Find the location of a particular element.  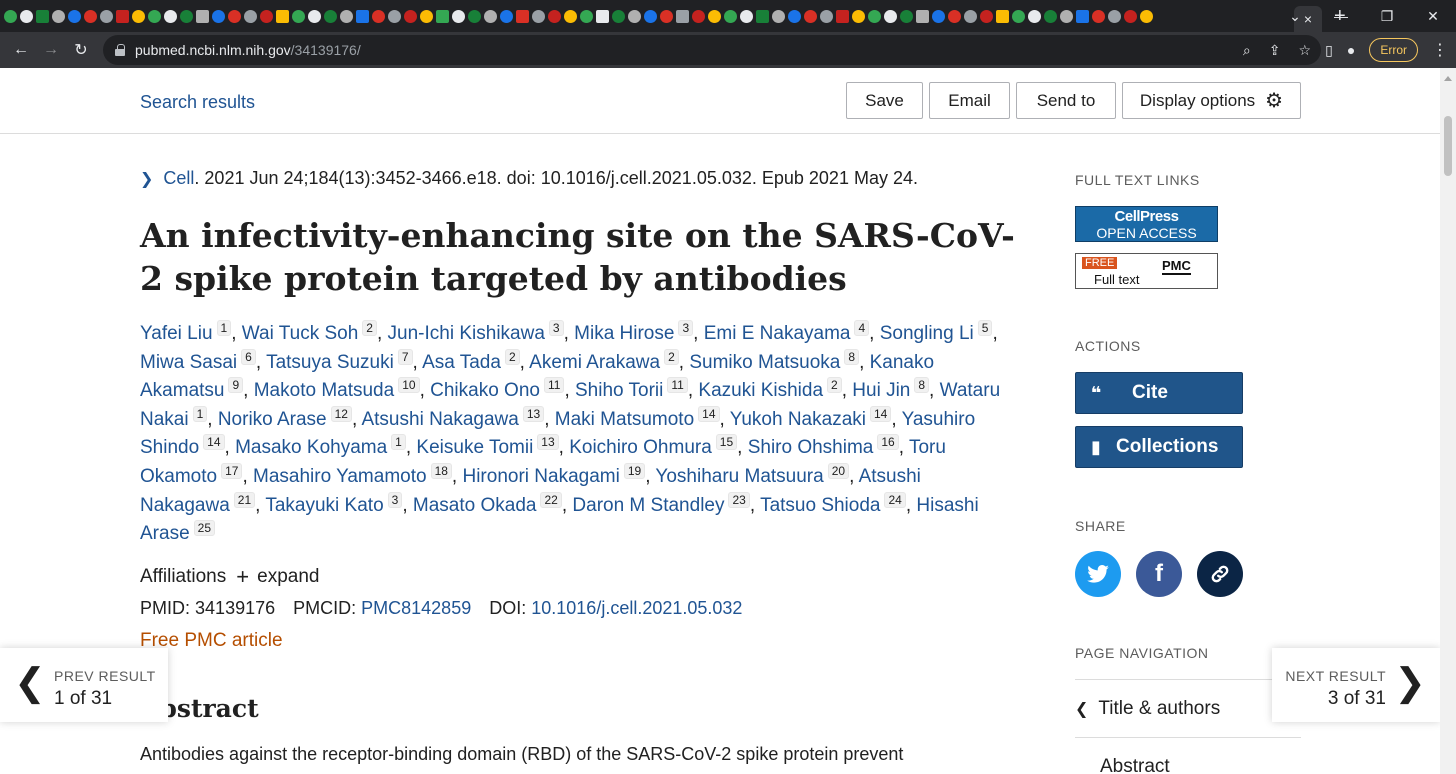

error-button: Error is located at coordinates (1393, 50).